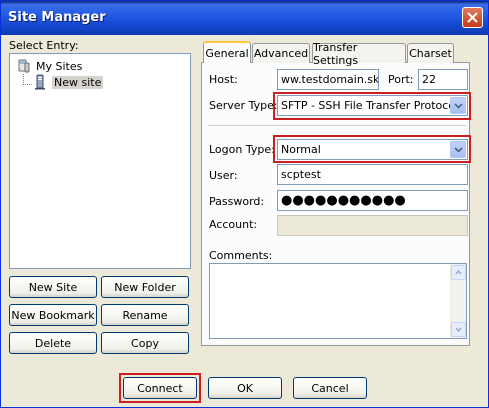  What do you see at coordinates (227, 52) in the screenshot?
I see `tab-general: General` at bounding box center [227, 52].